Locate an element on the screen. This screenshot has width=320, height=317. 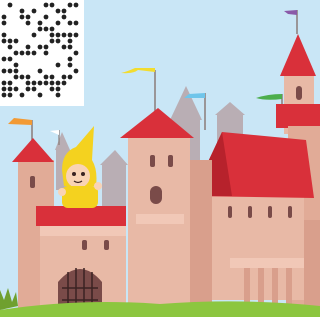
gate-house is located at coordinates (81, 261).